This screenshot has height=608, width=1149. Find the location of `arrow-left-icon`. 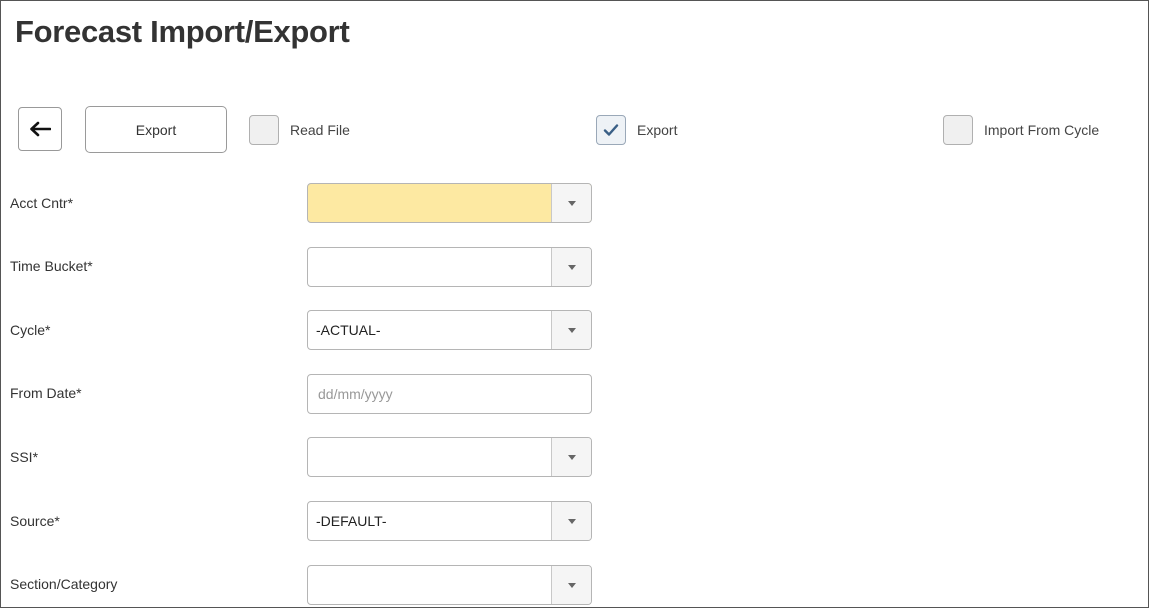

arrow-left-icon is located at coordinates (40, 129).